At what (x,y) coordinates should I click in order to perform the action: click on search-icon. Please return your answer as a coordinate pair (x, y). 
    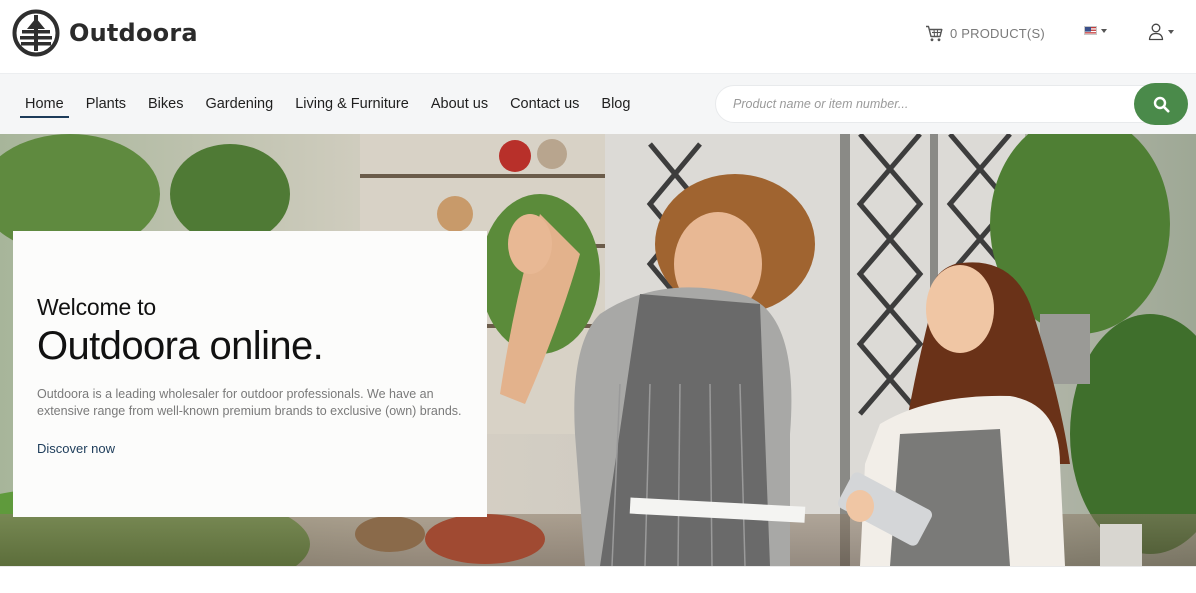
    Looking at the image, I should click on (1161, 104).